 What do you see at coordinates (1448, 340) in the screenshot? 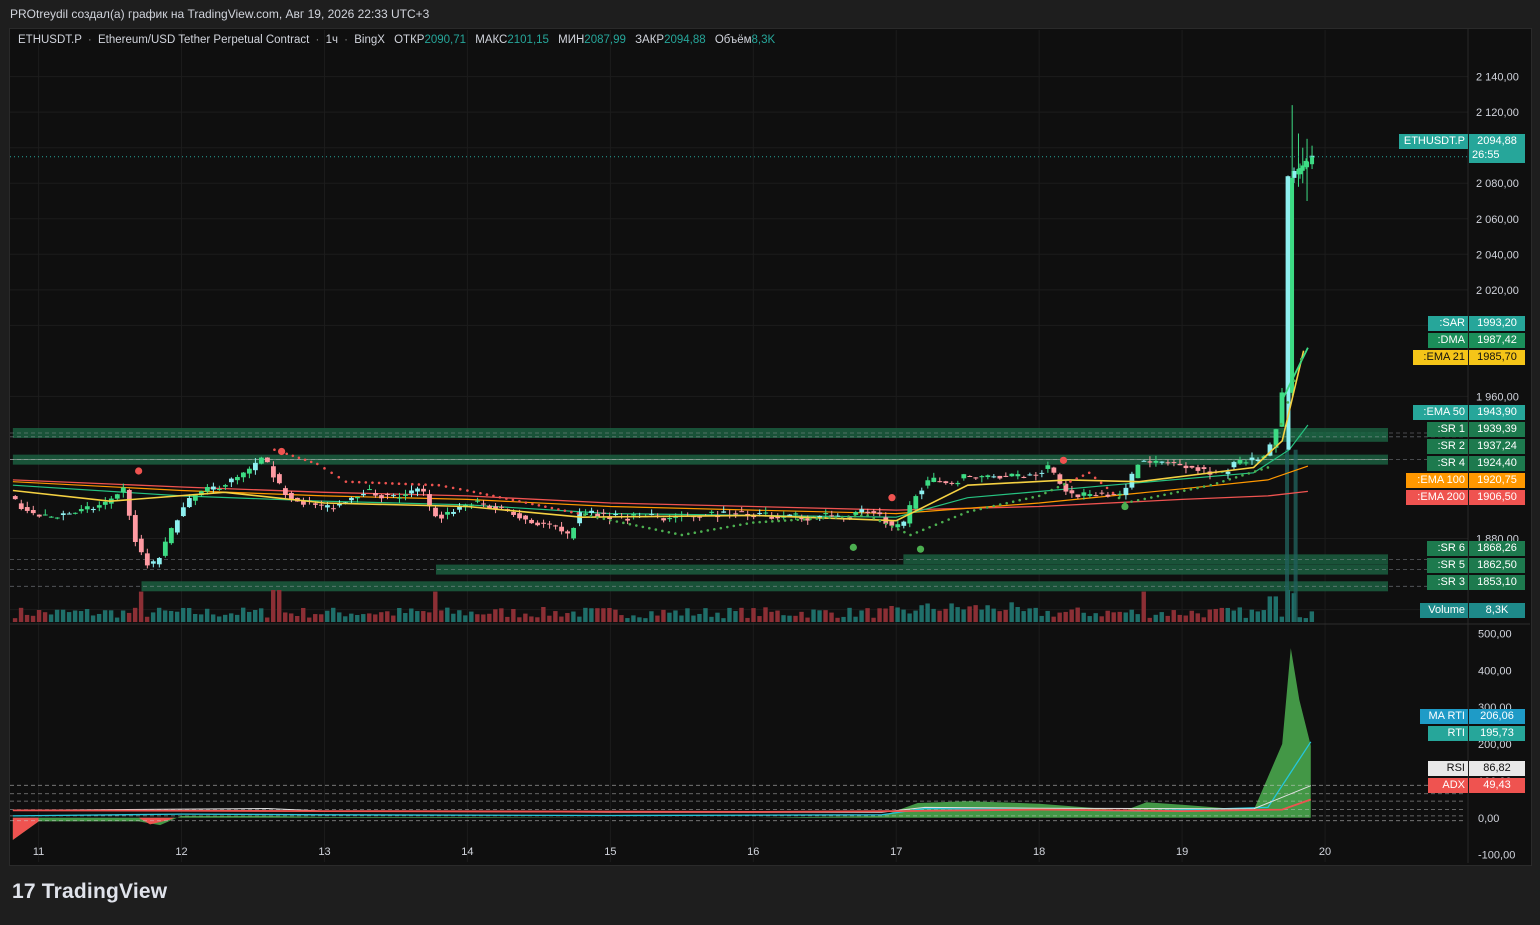
I see `indicator-tag-label: :DMA` at bounding box center [1448, 340].